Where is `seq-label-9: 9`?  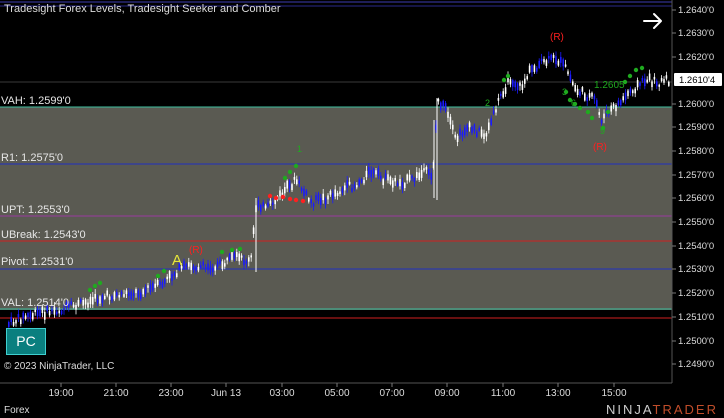
seq-label-9: 9 is located at coordinates (602, 131).